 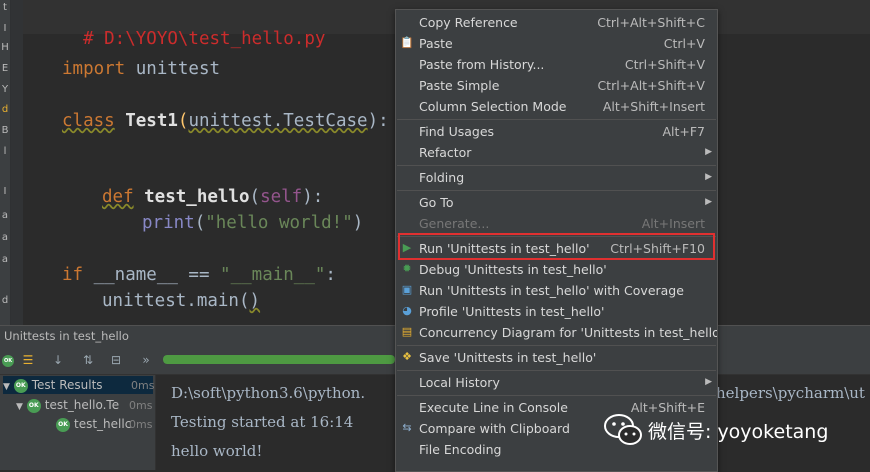 I want to click on main-paren-close: ), so click(x=255, y=301).